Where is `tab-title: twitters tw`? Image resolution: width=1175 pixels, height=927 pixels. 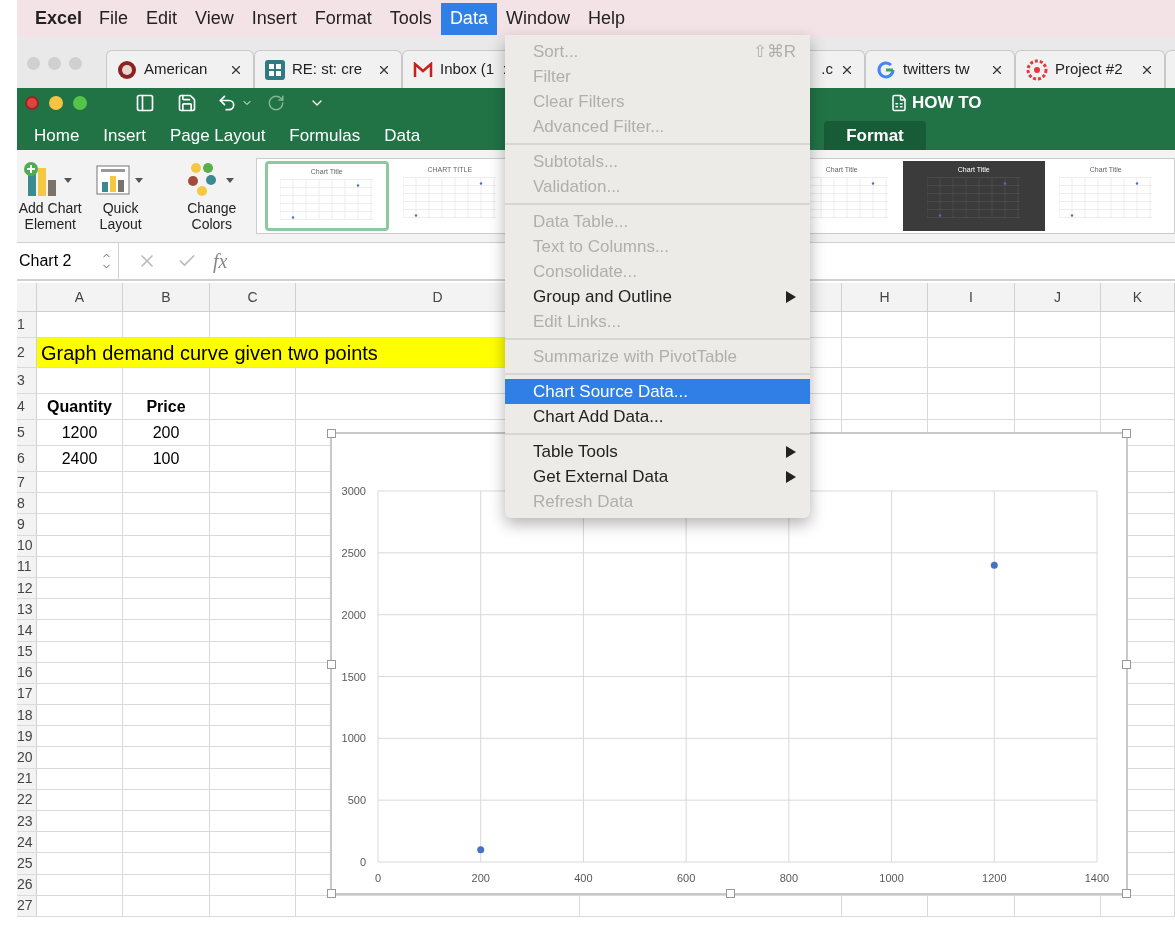
tab-title: twitters tw is located at coordinates (936, 69).